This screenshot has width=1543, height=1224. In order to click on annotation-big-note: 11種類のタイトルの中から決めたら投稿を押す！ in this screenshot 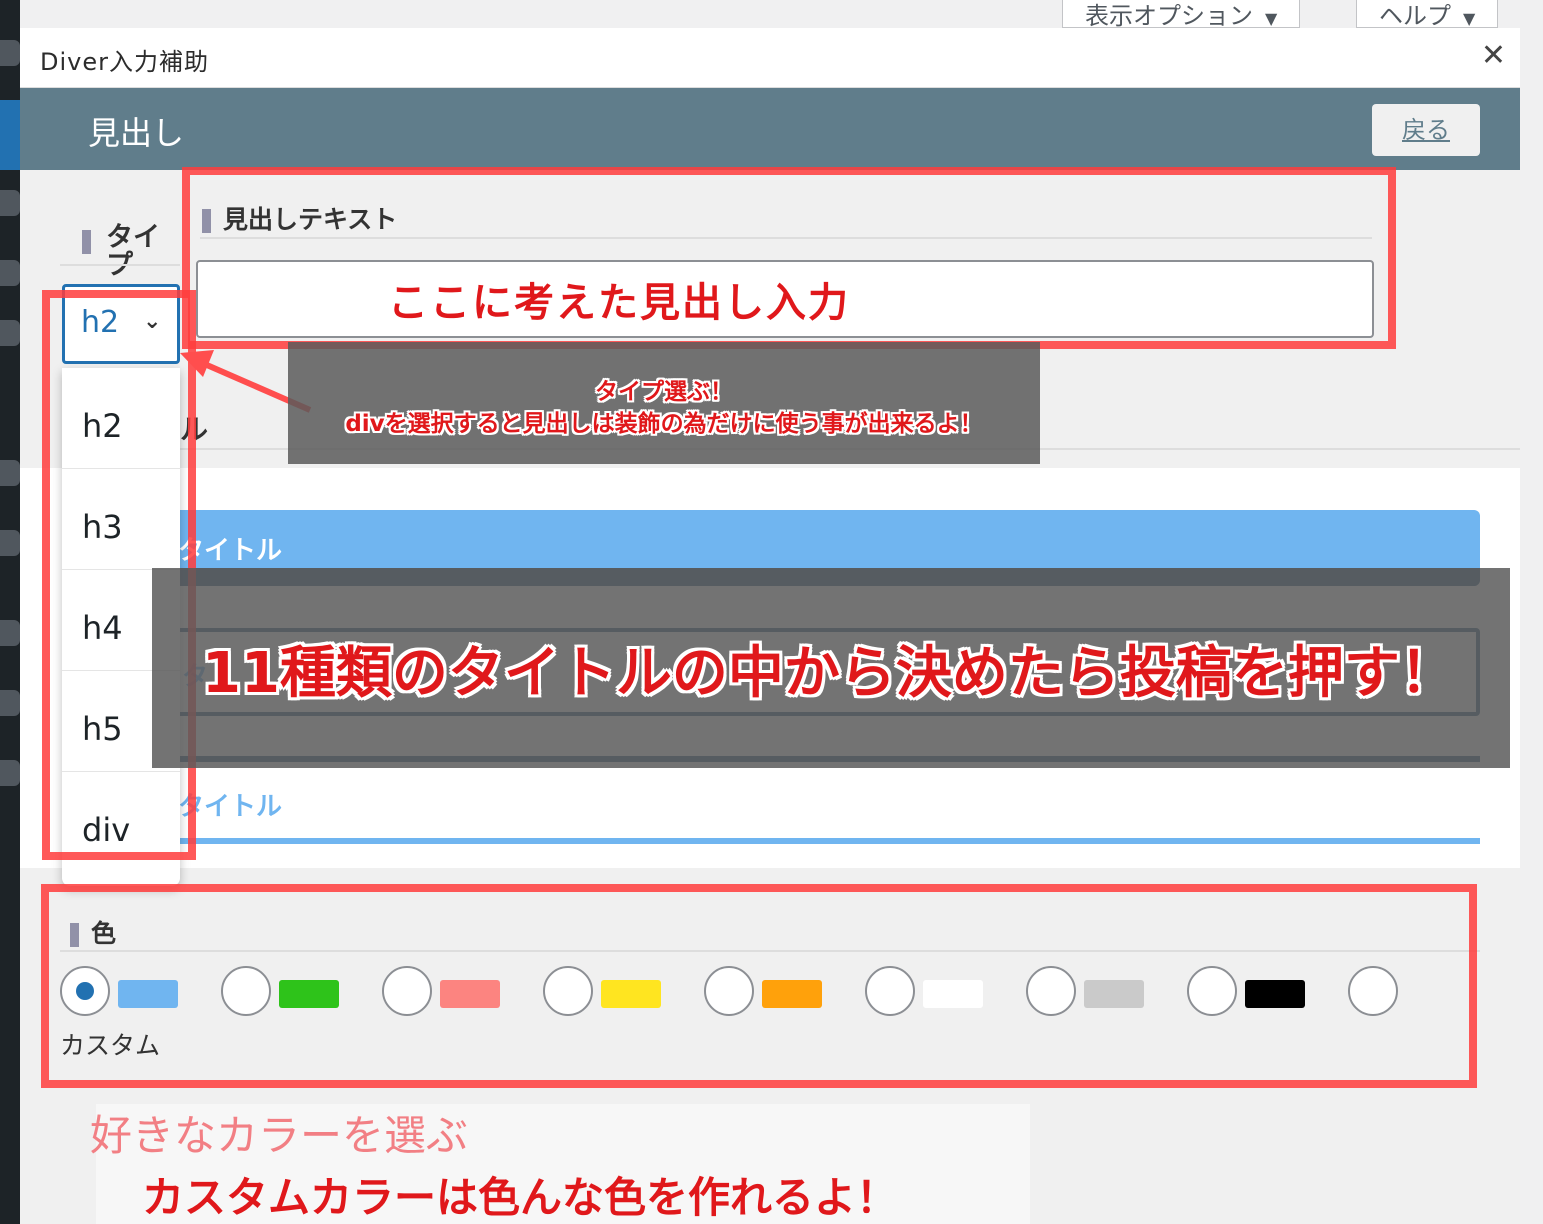, I will do `click(831, 668)`.